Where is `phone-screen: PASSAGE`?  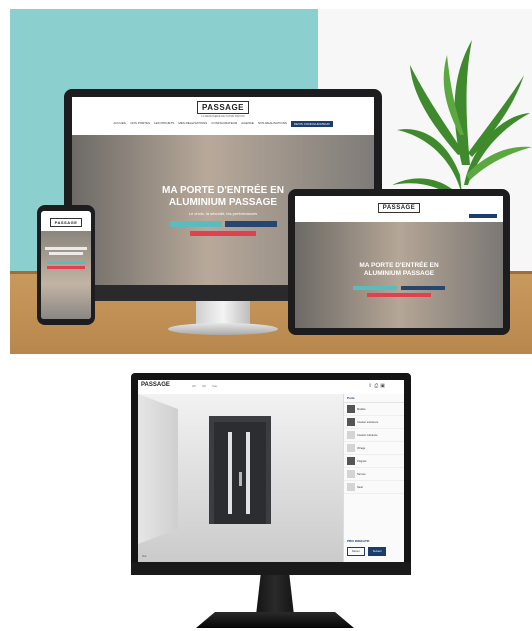
phone-screen: PASSAGE is located at coordinates (66, 265).